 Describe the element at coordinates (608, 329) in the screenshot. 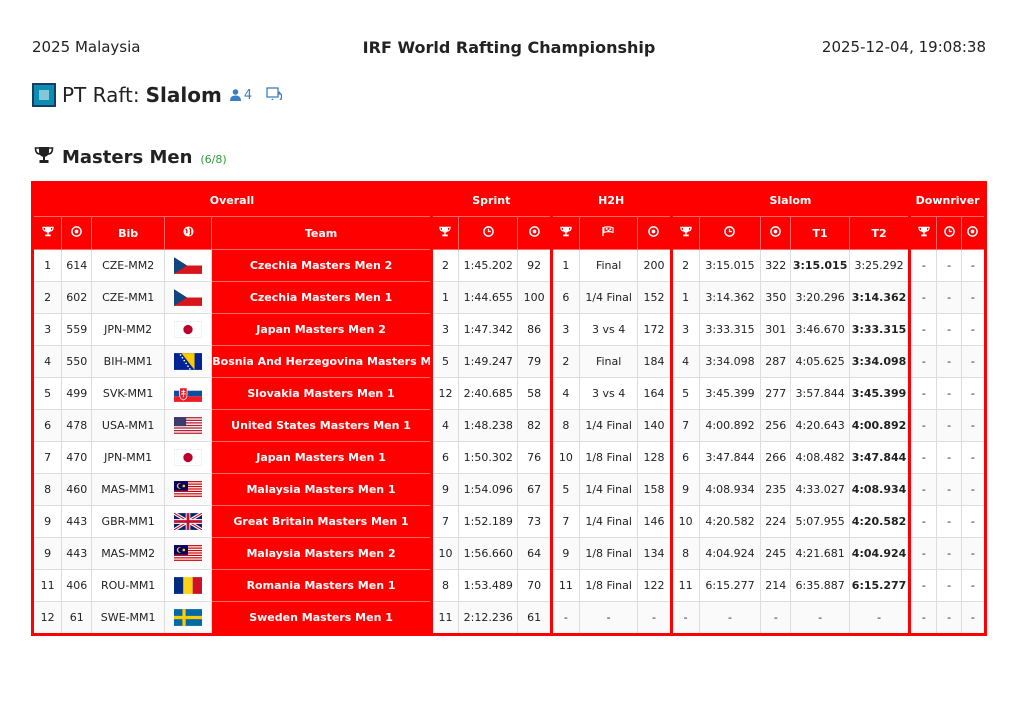

I see `h2h-round-cell: 3 vs 4` at that location.